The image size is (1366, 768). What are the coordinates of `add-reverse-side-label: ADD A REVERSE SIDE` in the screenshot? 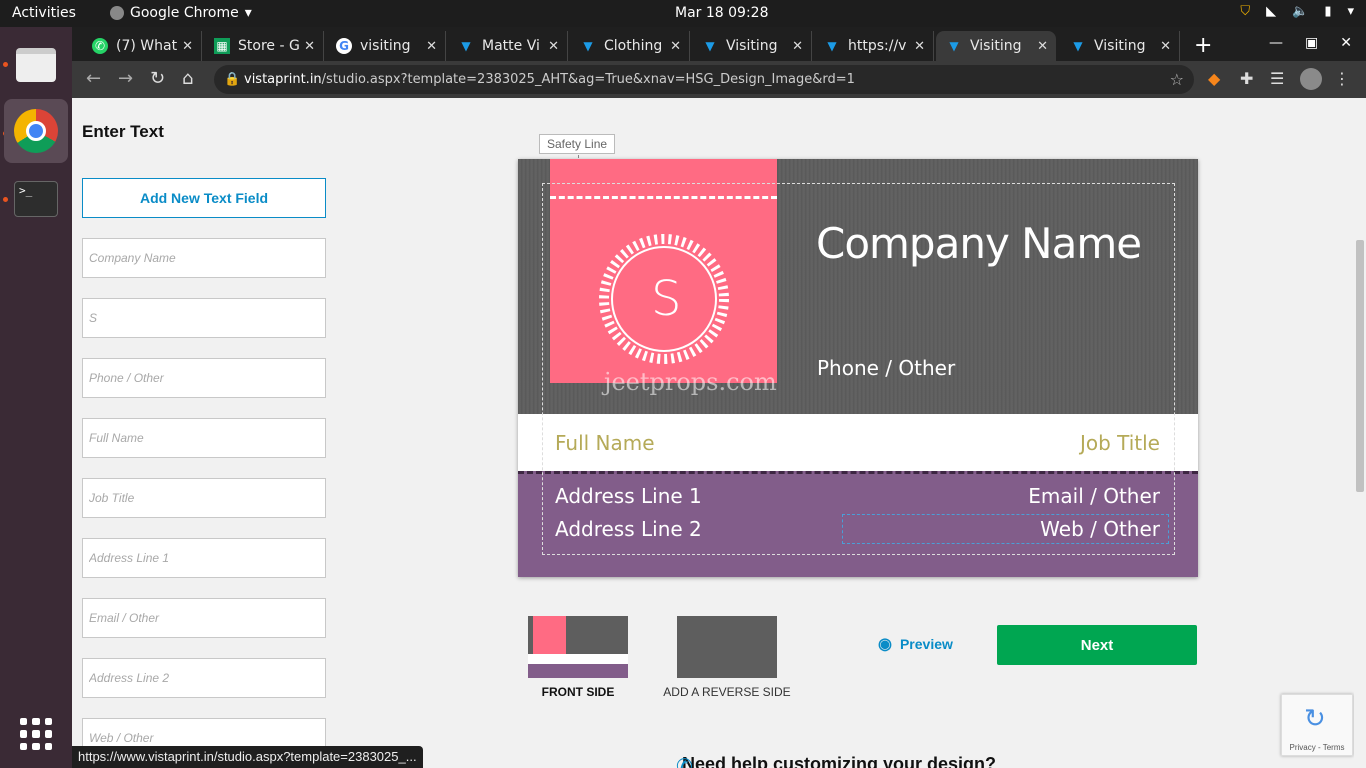 It's located at (727, 692).